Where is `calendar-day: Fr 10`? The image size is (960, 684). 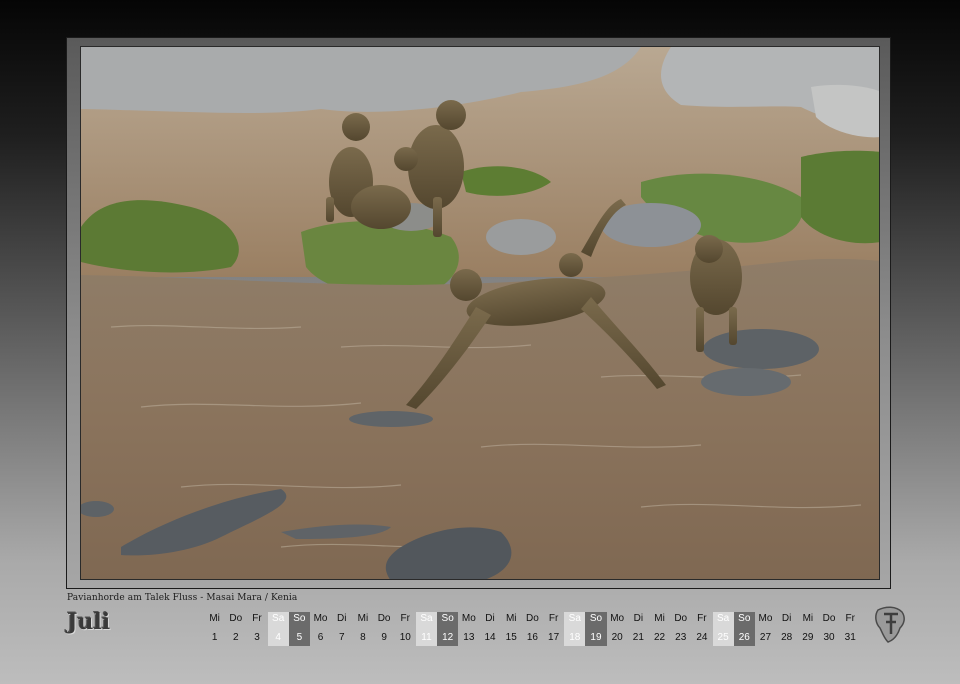 calendar-day: Fr 10 is located at coordinates (405, 629).